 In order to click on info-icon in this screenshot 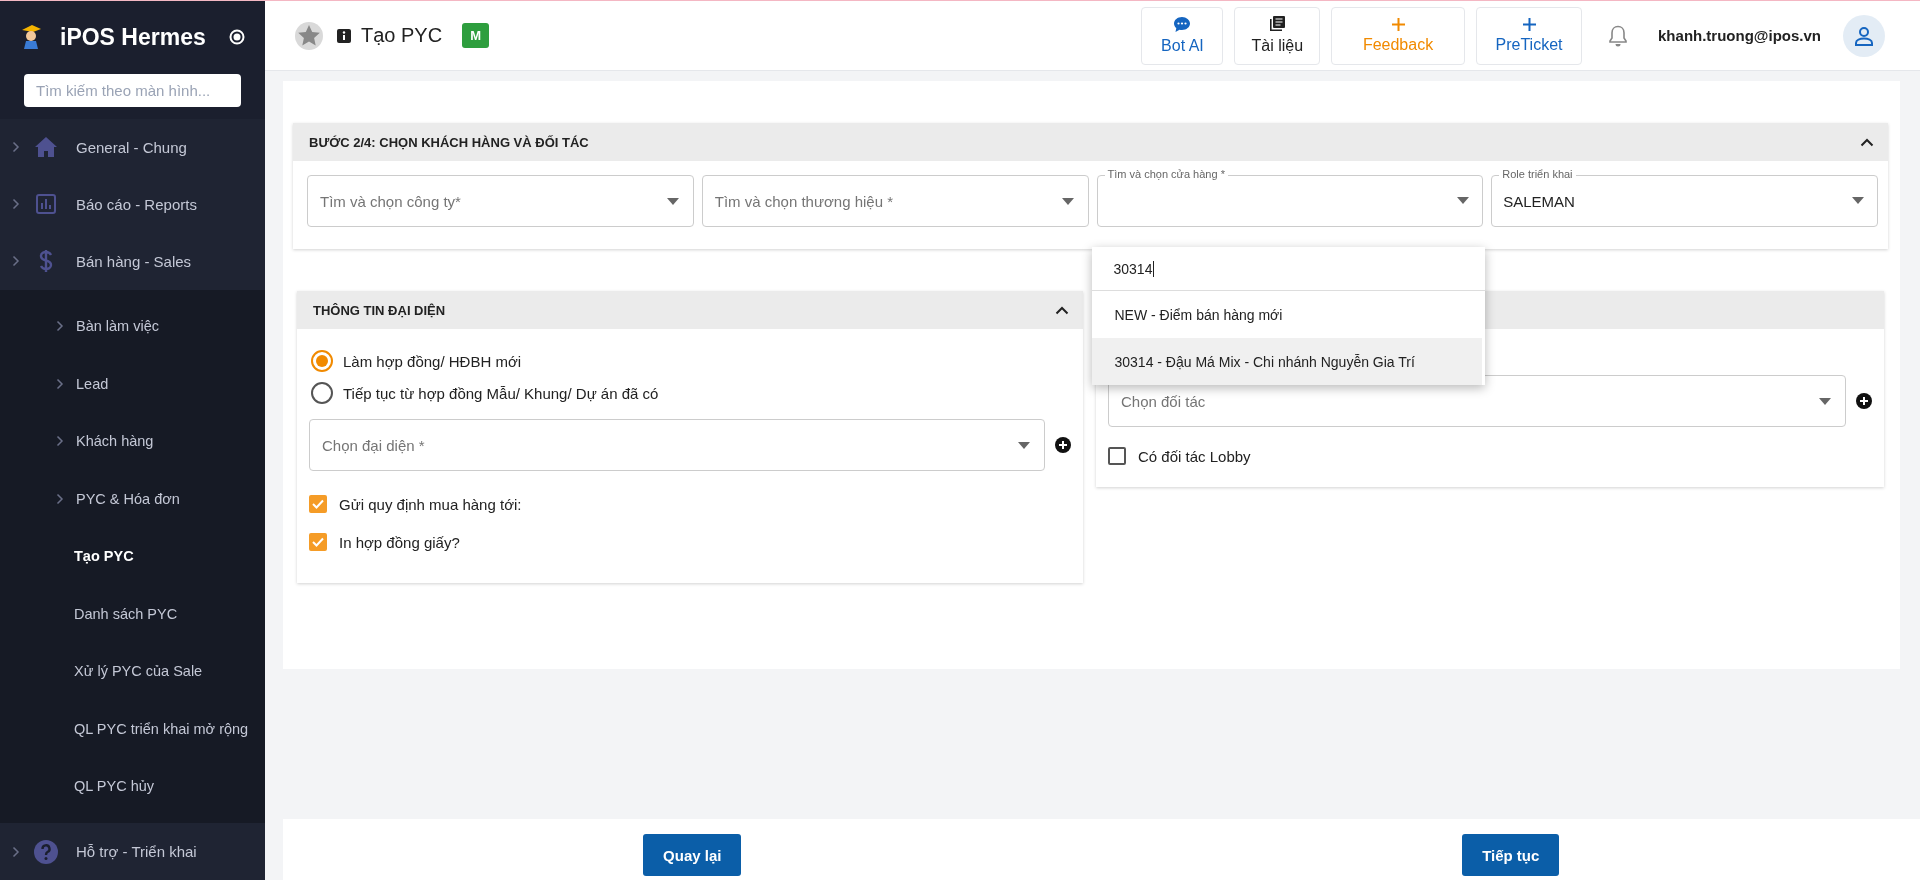, I will do `click(344, 35)`.